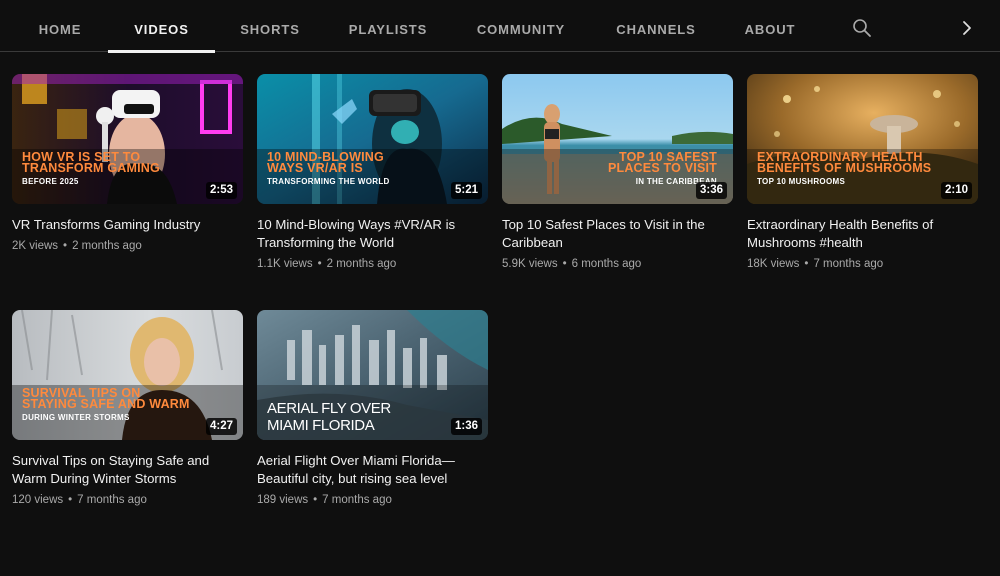 This screenshot has width=1000, height=576. What do you see at coordinates (862, 28) in the screenshot?
I see `search-icon` at bounding box center [862, 28].